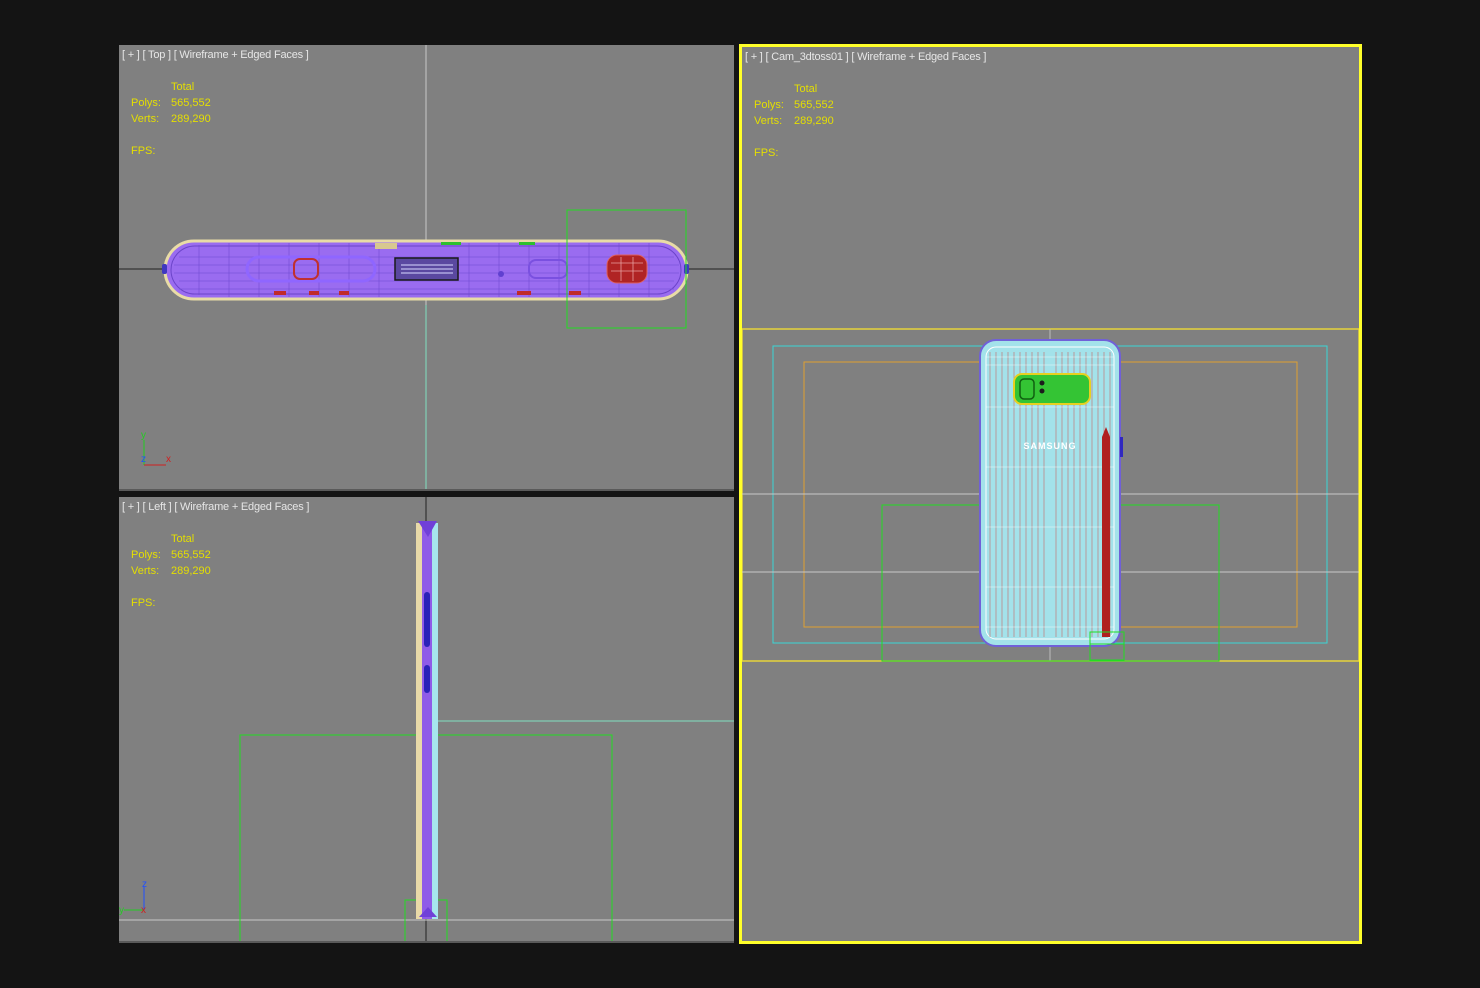  I want to click on axis-label-b: z, so click(143, 459).